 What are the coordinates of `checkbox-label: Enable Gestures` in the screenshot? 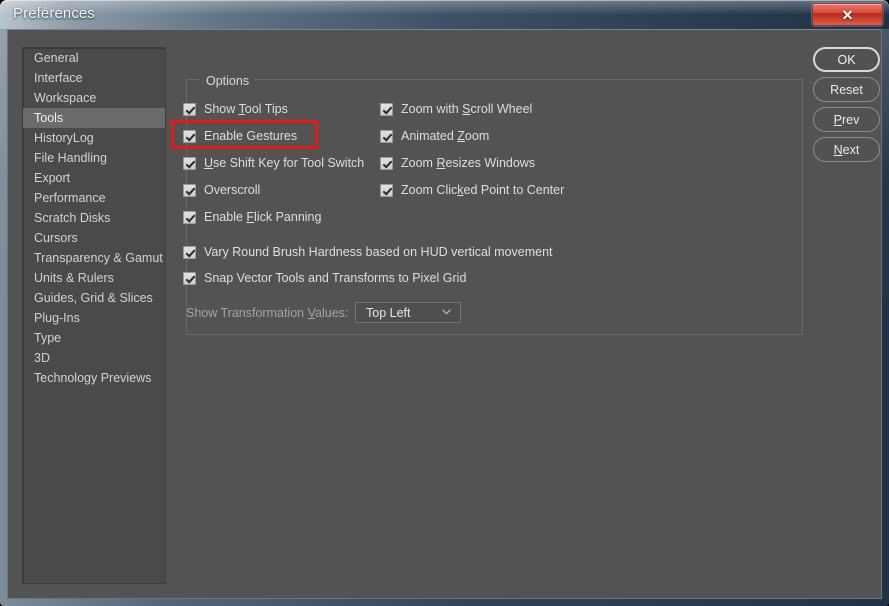 It's located at (251, 136).